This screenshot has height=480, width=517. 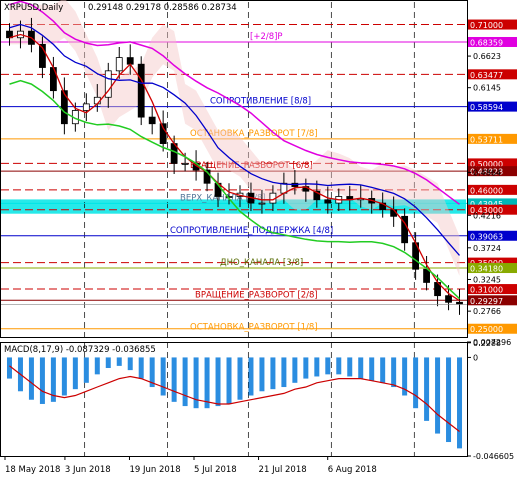 I want to click on level-label: СОПРОТИВЛЕНИЕ [8/8], so click(x=260, y=102).